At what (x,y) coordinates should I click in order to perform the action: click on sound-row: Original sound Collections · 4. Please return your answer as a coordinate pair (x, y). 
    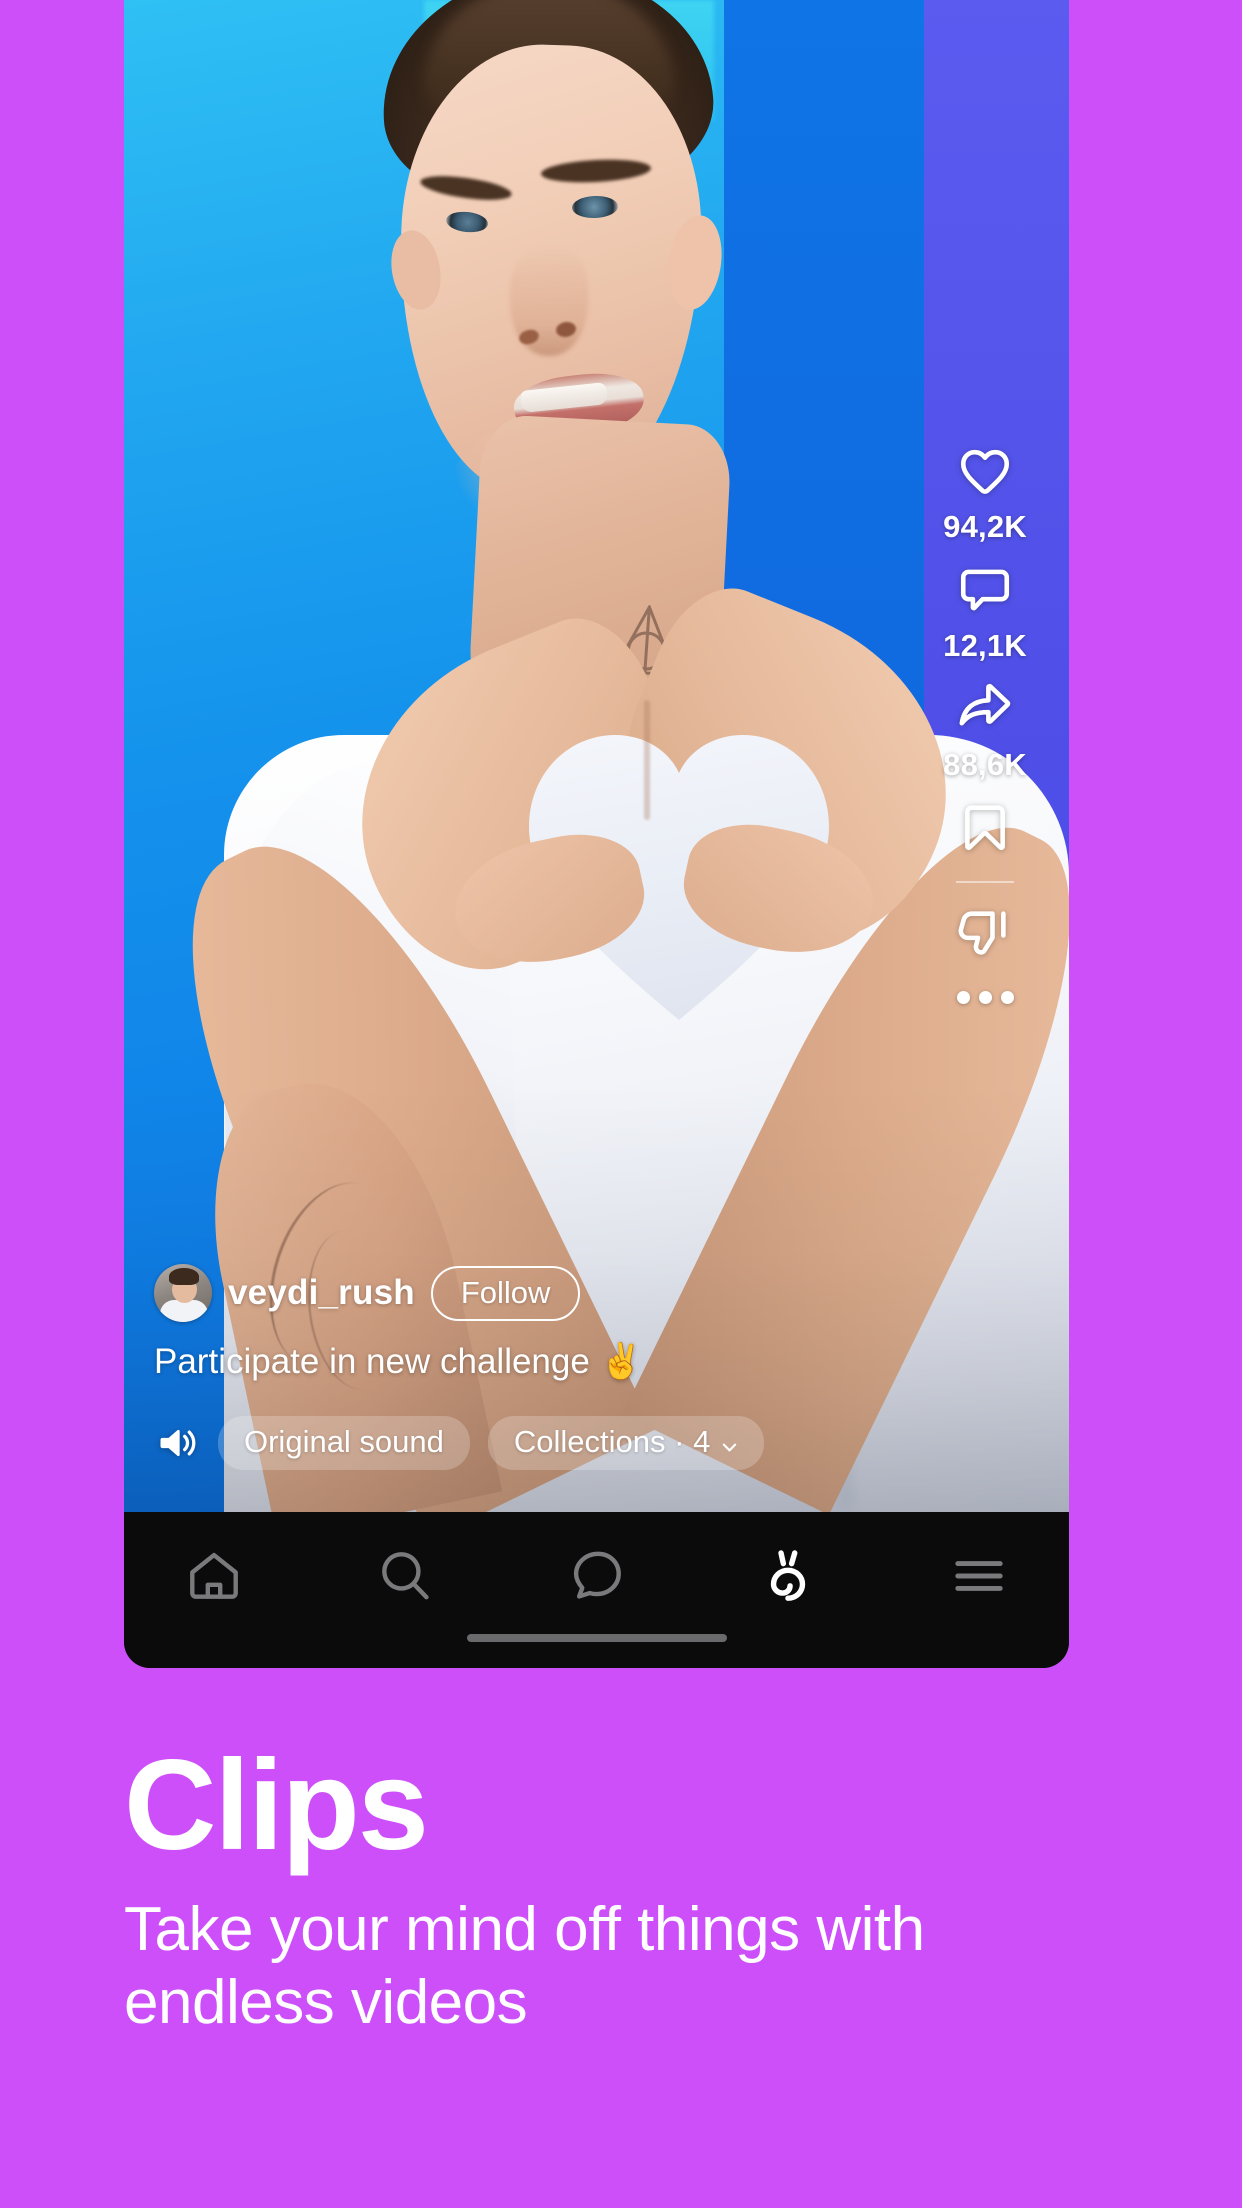
    Looking at the image, I should click on (459, 1443).